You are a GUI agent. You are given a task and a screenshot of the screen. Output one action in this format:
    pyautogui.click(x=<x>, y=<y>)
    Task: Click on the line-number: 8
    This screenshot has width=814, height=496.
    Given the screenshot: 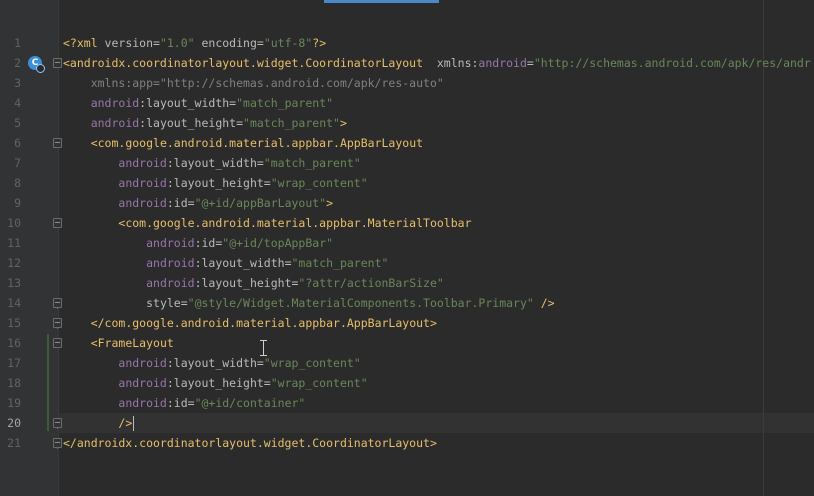 What is the action you would take?
    pyautogui.click(x=17, y=183)
    